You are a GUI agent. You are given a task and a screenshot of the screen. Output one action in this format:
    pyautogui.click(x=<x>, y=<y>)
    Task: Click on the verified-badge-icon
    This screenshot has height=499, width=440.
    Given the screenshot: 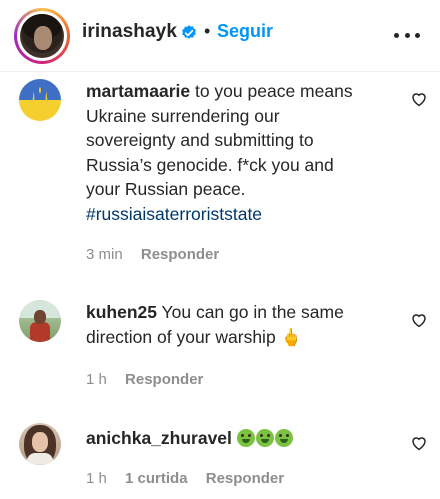 What is the action you would take?
    pyautogui.click(x=189, y=32)
    